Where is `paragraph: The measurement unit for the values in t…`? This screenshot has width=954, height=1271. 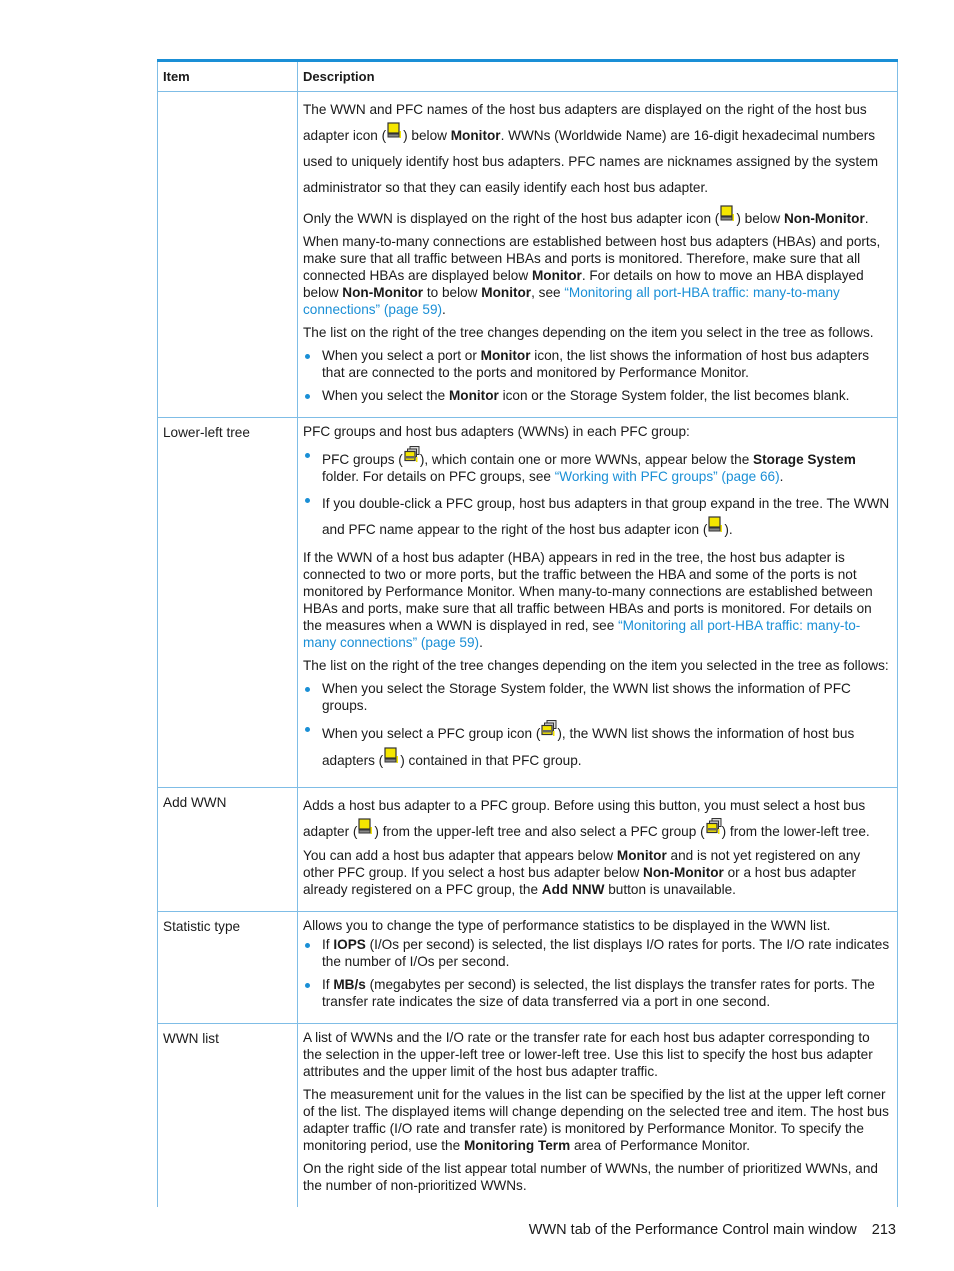
paragraph: The measurement unit for the values in t… is located at coordinates (596, 1120).